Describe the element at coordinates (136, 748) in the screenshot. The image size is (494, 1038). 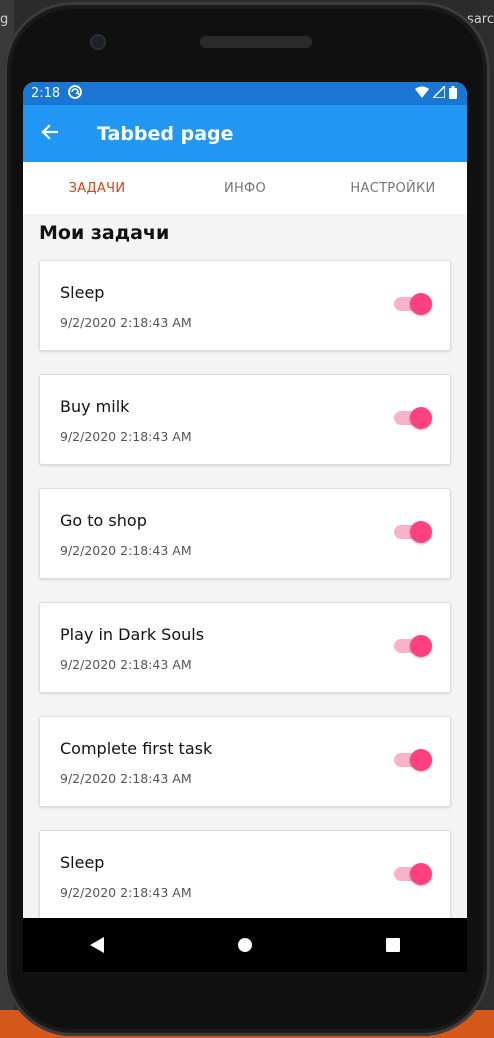
I see `task-title: Complete first task` at that location.